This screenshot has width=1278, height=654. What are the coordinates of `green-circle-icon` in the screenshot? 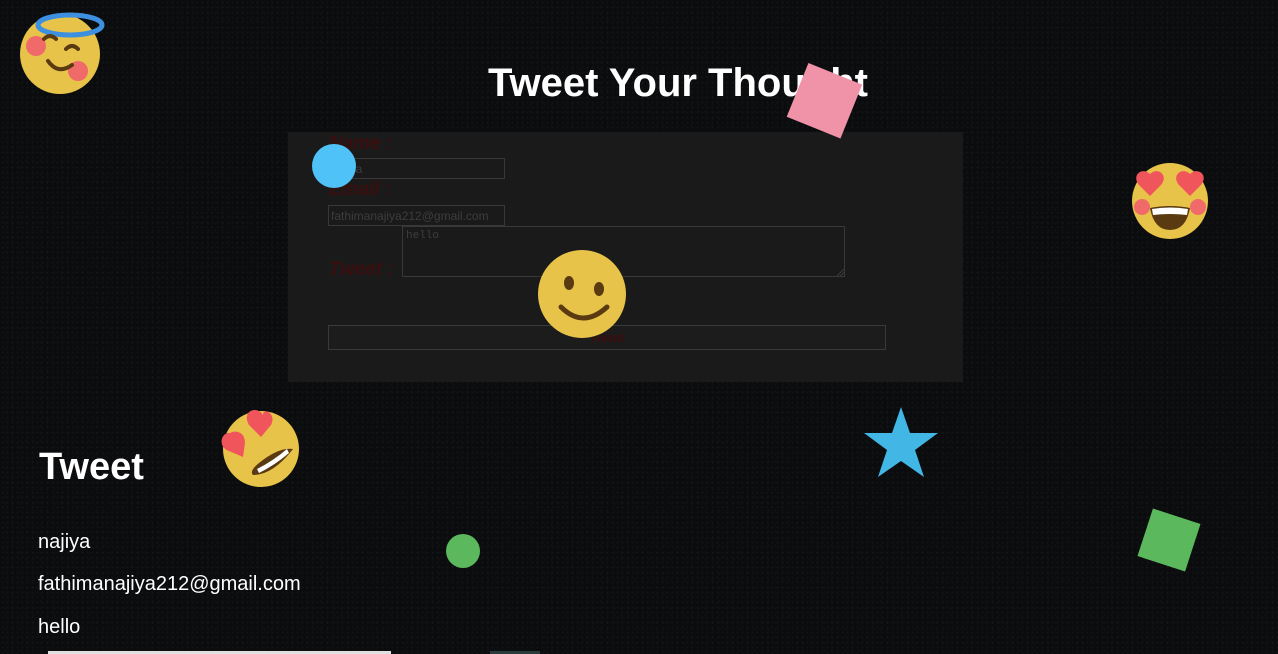 It's located at (463, 551).